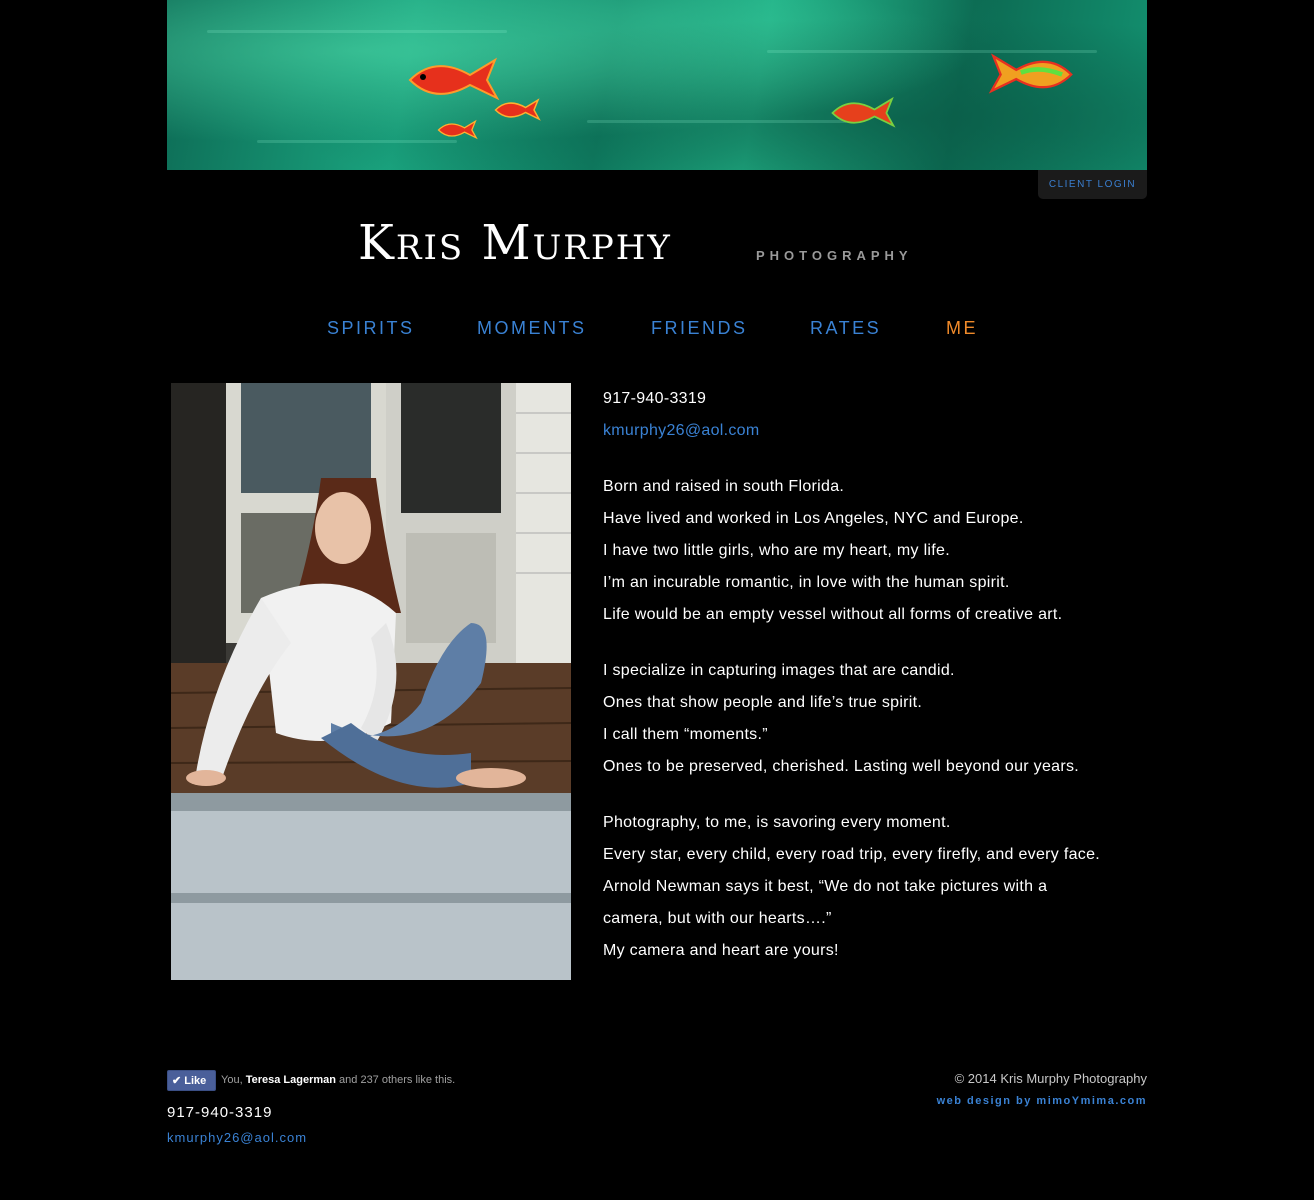 Image resolution: width=1314 pixels, height=1200 pixels. What do you see at coordinates (1092, 184) in the screenshot?
I see `client-login-button: CLIENT LOGIN` at bounding box center [1092, 184].